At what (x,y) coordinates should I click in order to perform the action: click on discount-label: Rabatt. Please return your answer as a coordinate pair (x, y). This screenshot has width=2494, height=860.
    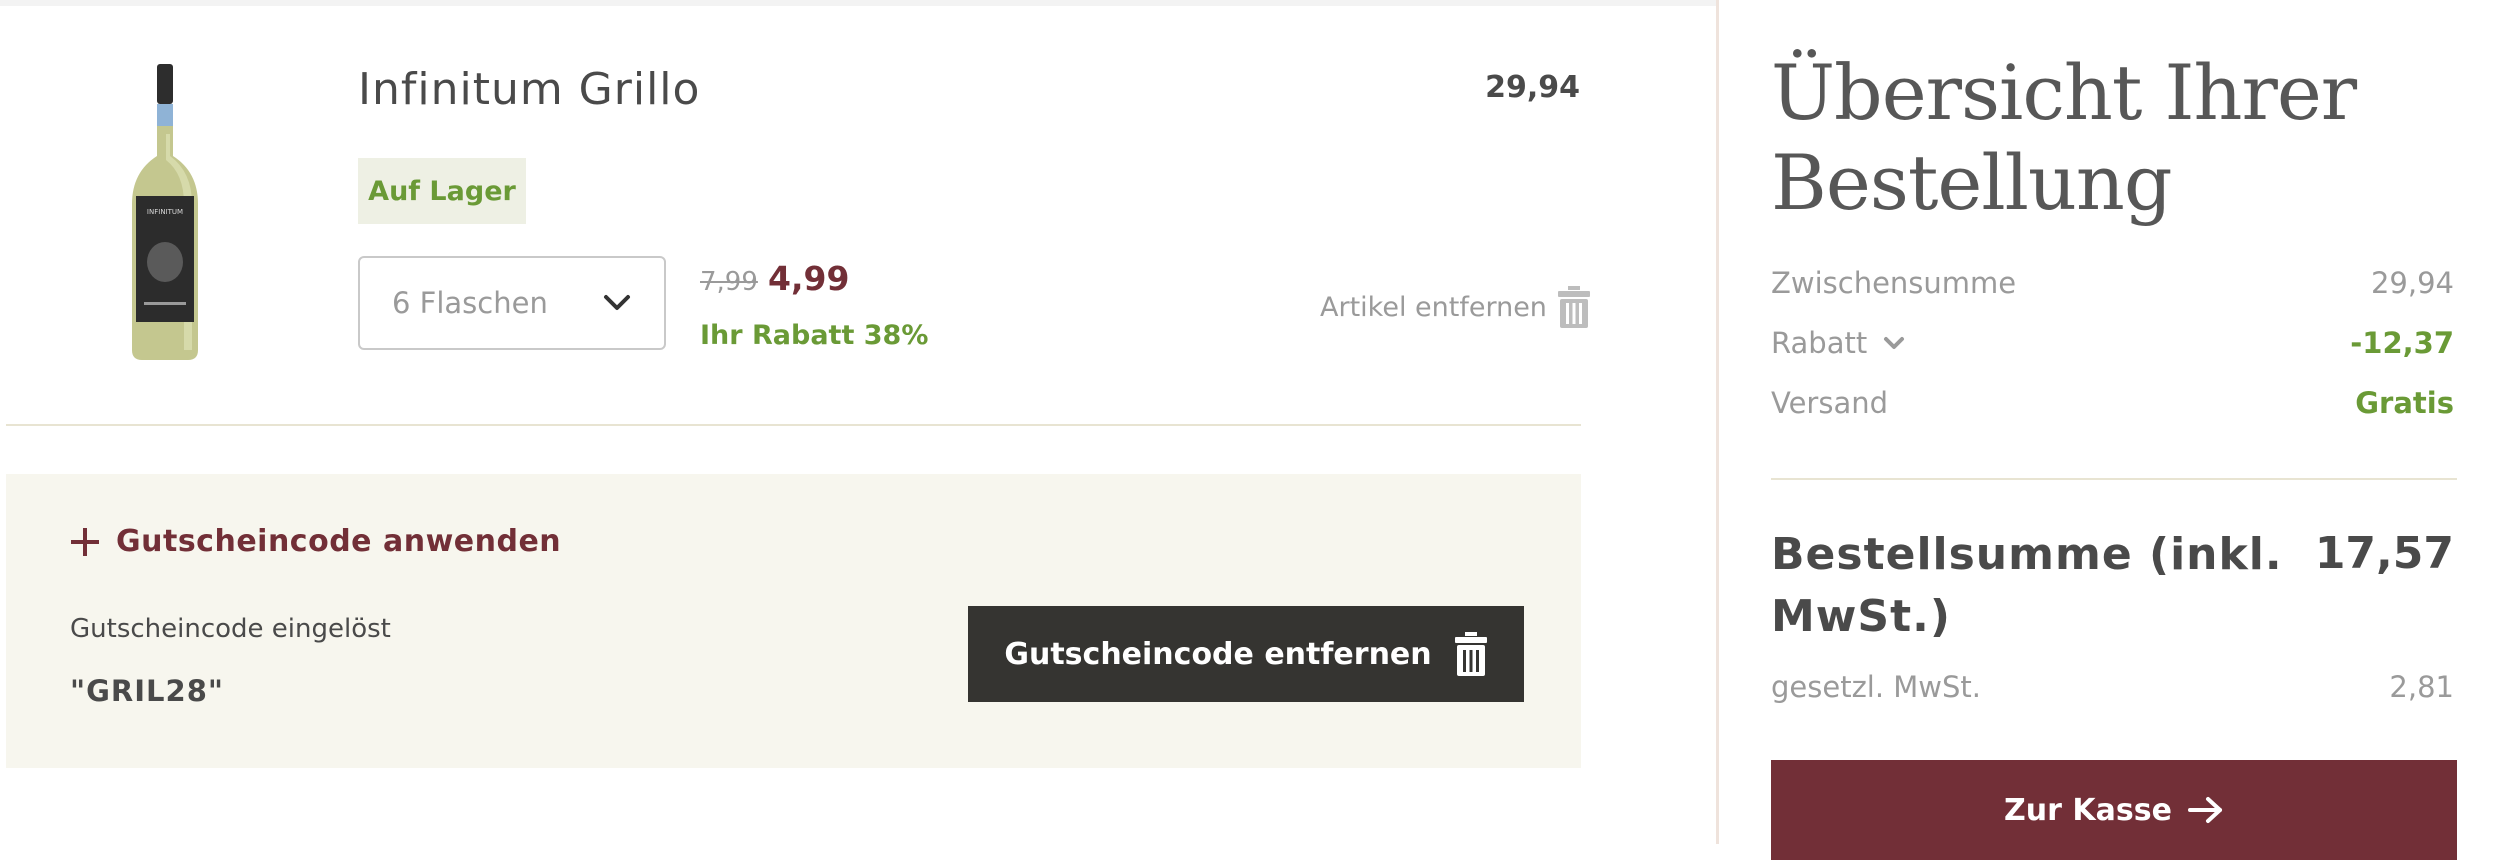
    Looking at the image, I should click on (1819, 343).